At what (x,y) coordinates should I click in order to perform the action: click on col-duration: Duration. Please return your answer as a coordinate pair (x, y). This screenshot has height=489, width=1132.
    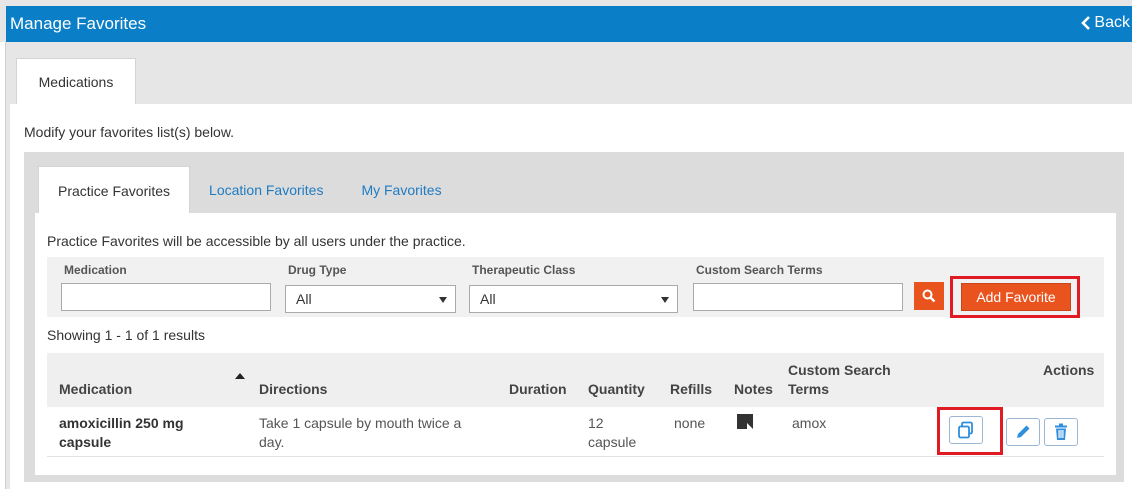
    Looking at the image, I should click on (538, 389).